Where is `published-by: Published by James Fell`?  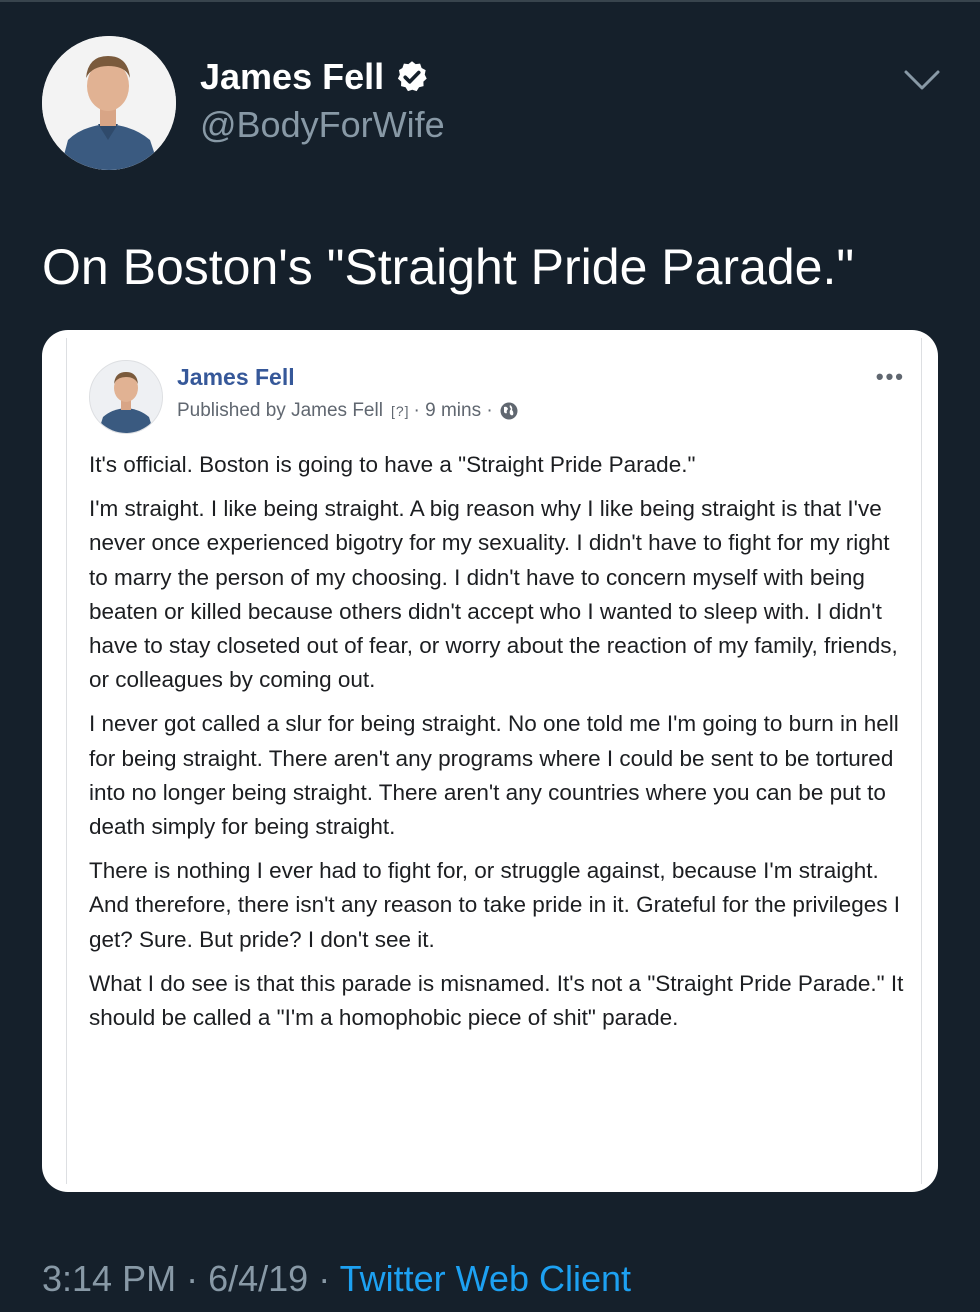
published-by: Published by James Fell is located at coordinates (280, 410).